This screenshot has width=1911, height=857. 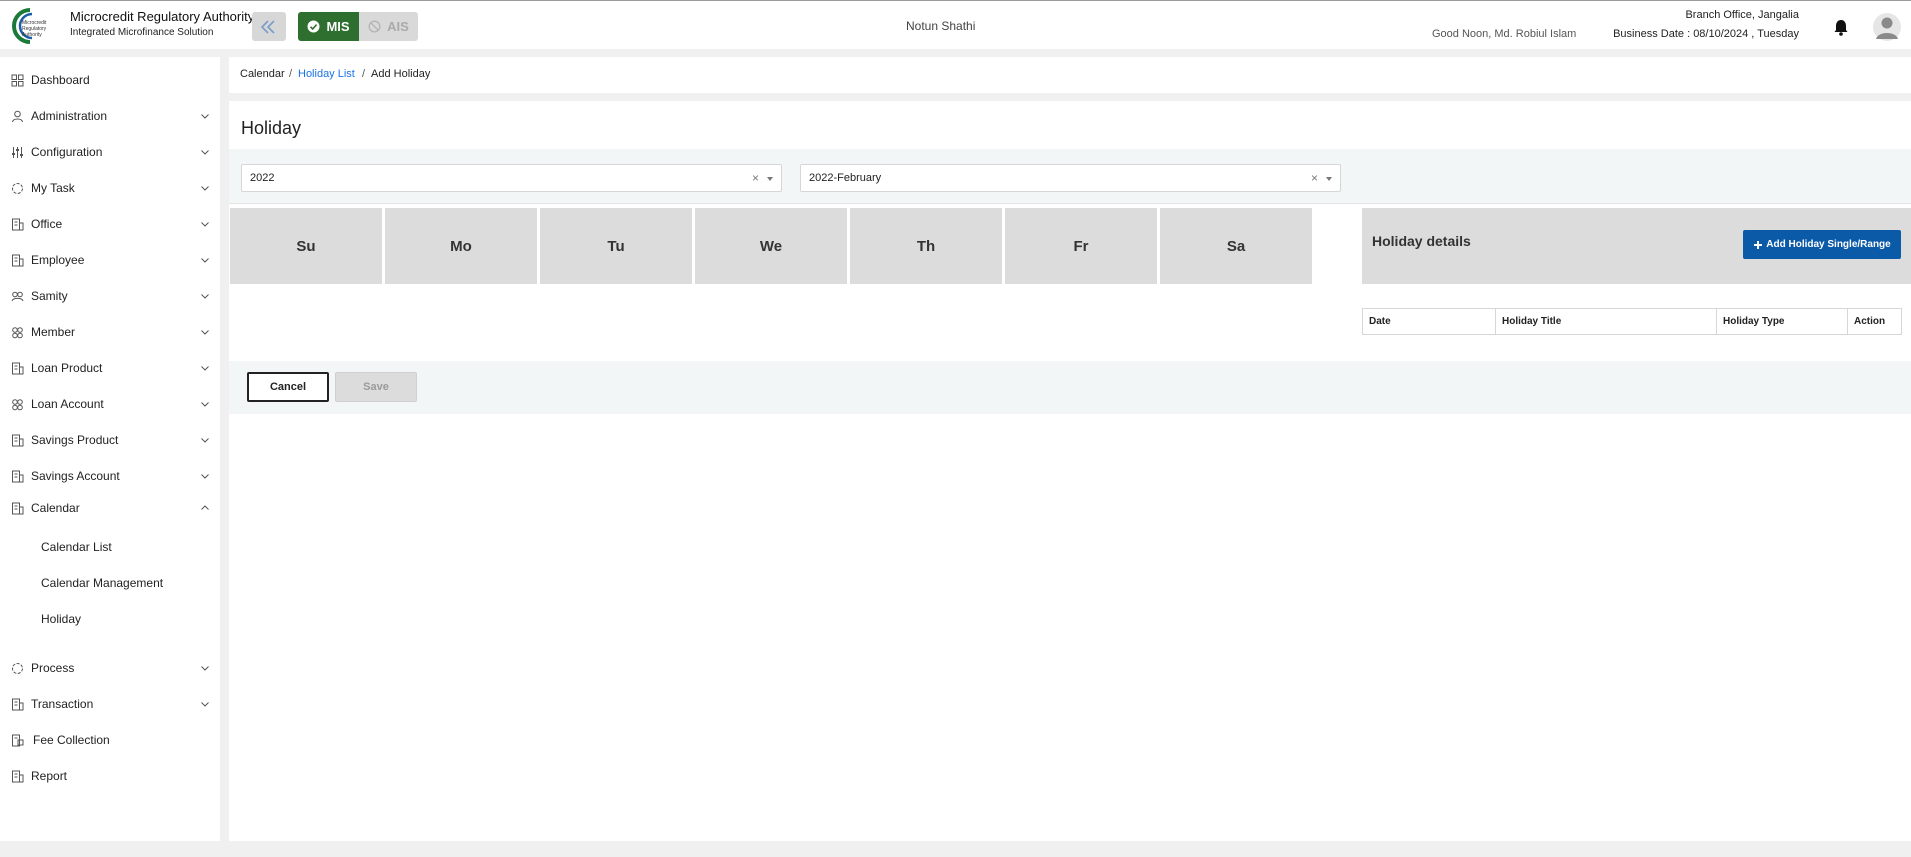 I want to click on add-holiday-button: Add Holiday Single/Range, so click(x=1822, y=244).